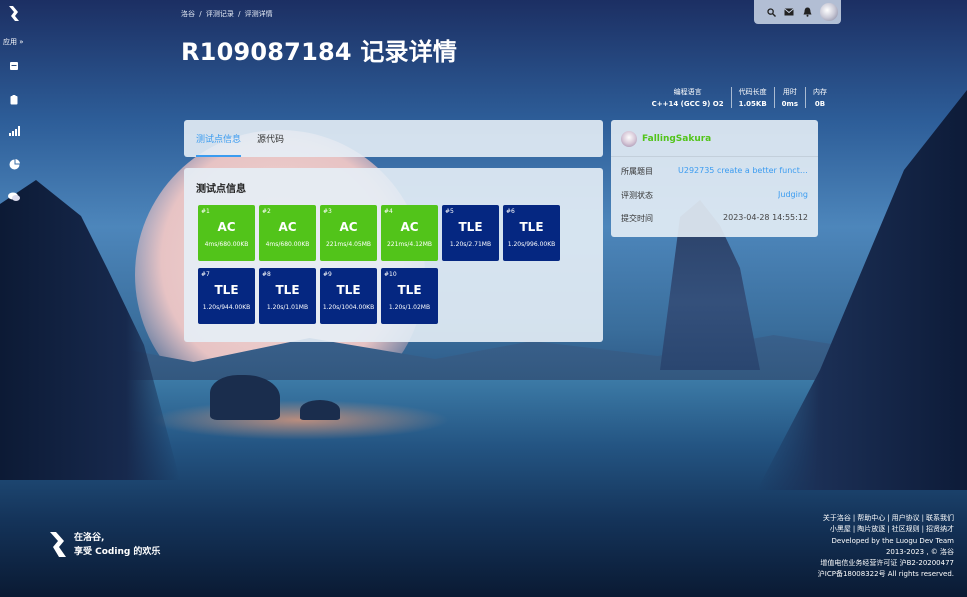  Describe the element at coordinates (765, 217) in the screenshot. I see `submit-time-value: 2023-04-28 14:55:12` at that location.